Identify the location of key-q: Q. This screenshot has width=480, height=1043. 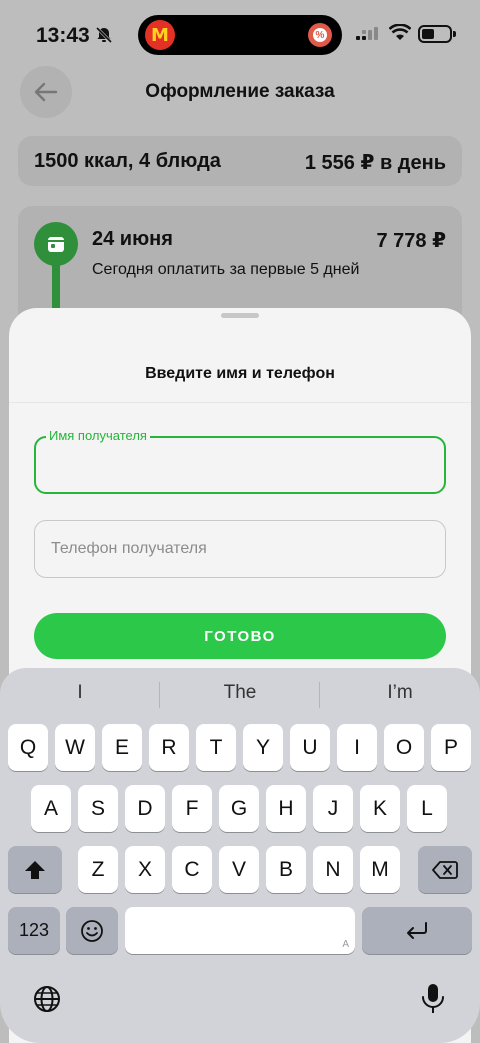
(28, 747).